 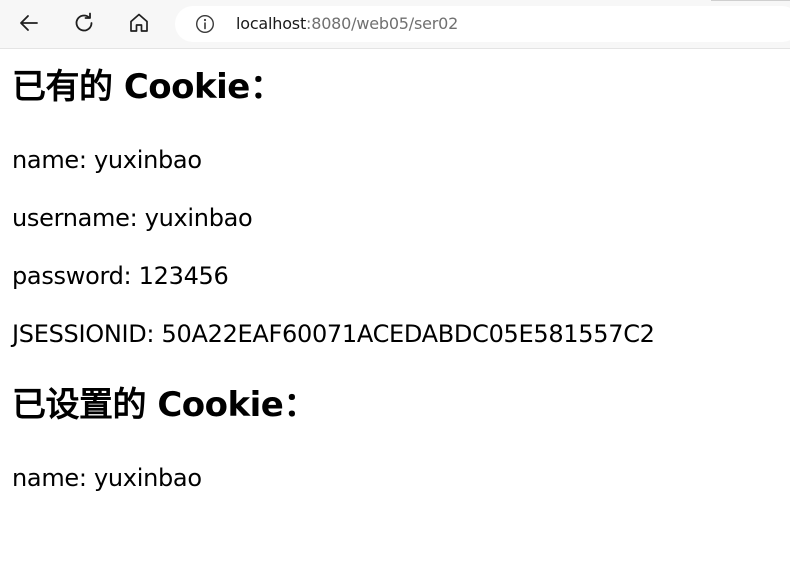 I want to click on reload-icon, so click(x=84, y=22).